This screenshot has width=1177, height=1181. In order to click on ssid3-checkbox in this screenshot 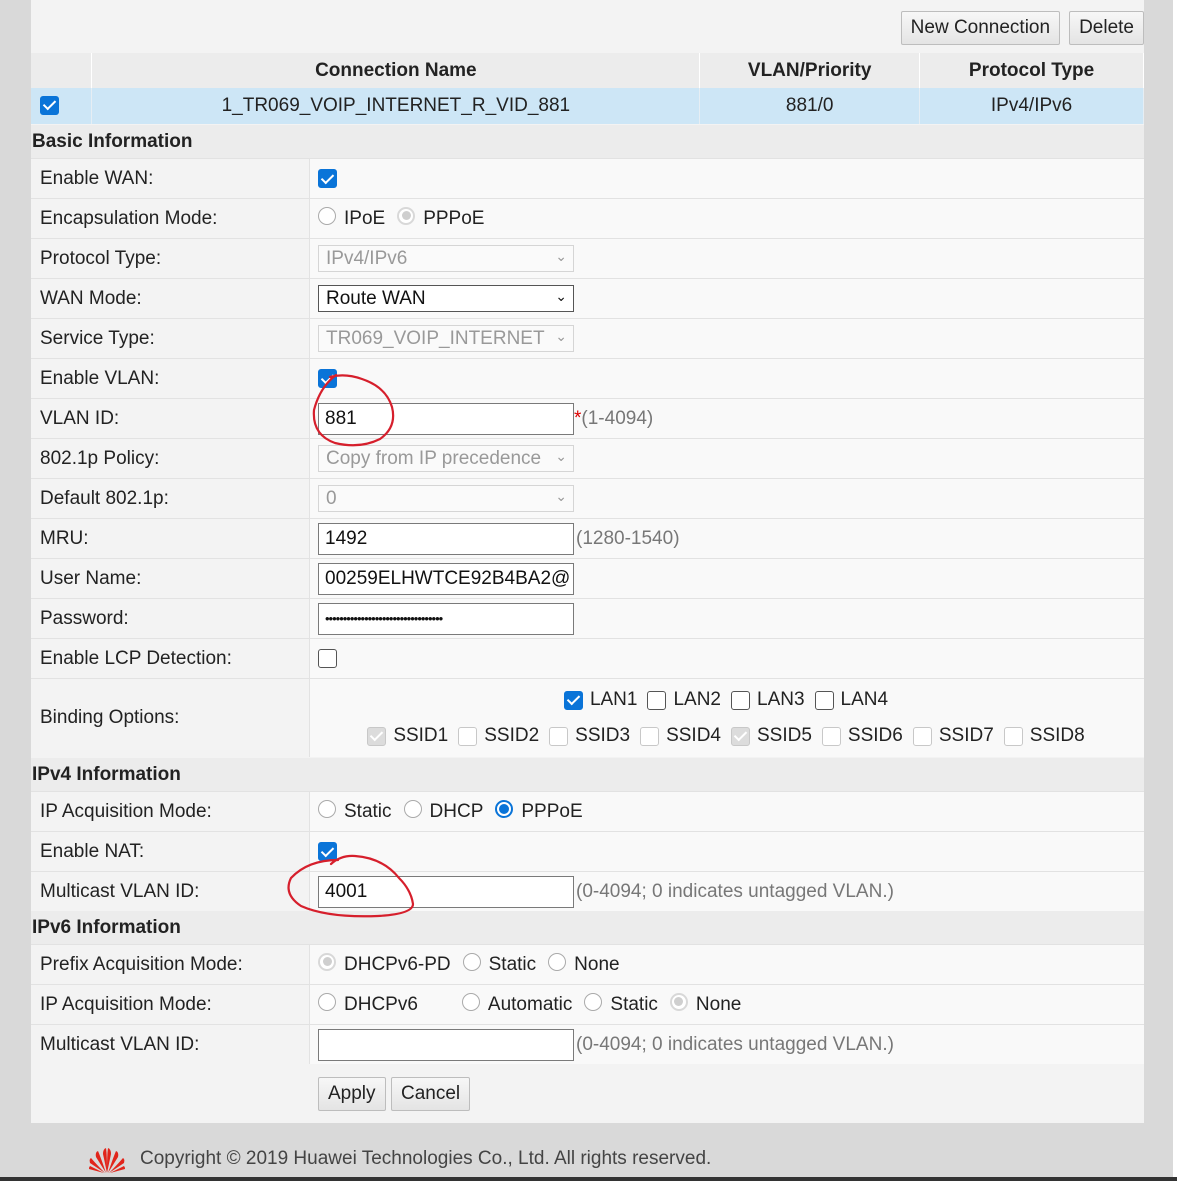, I will do `click(559, 736)`.